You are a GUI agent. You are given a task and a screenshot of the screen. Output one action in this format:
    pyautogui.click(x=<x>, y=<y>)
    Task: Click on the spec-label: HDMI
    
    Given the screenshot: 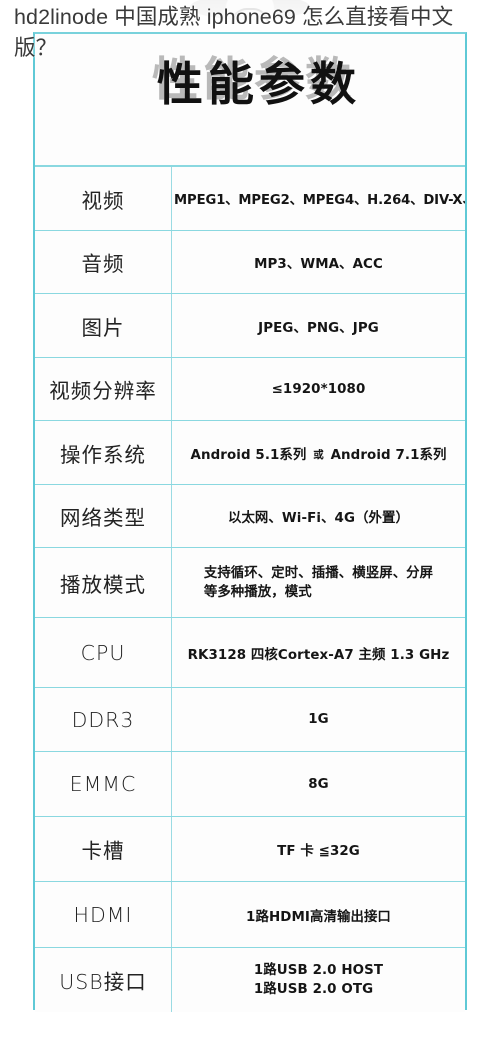 What is the action you would take?
    pyautogui.click(x=103, y=914)
    